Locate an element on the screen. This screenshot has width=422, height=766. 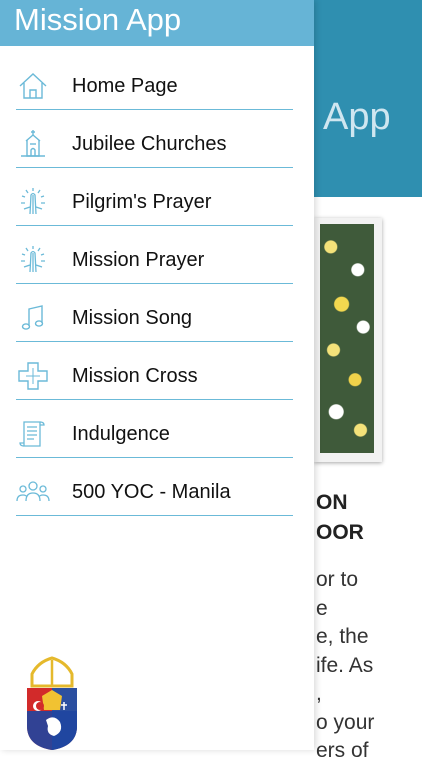
background-text-line: ife. As is located at coordinates (345, 665).